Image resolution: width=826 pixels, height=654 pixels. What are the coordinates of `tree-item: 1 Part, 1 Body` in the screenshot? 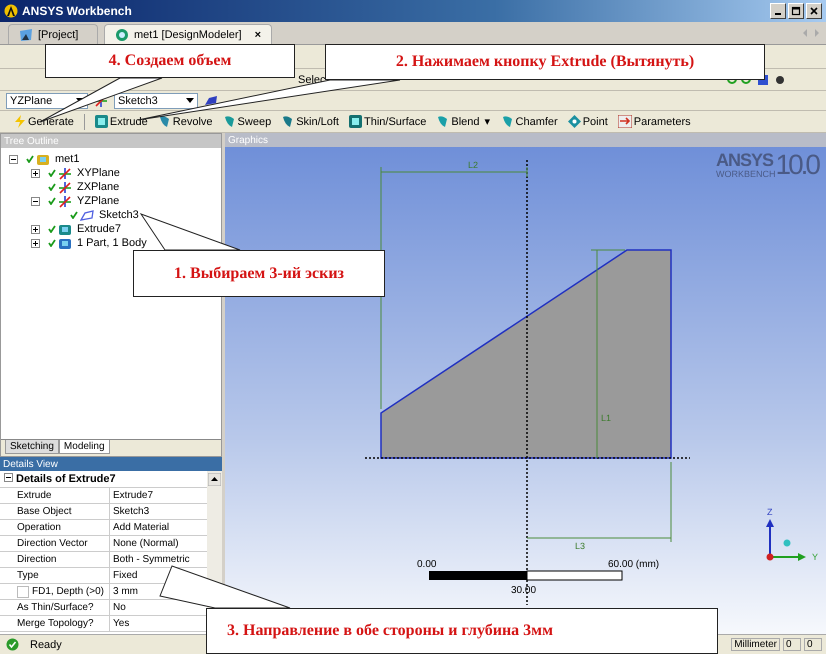 It's located at (112, 243).